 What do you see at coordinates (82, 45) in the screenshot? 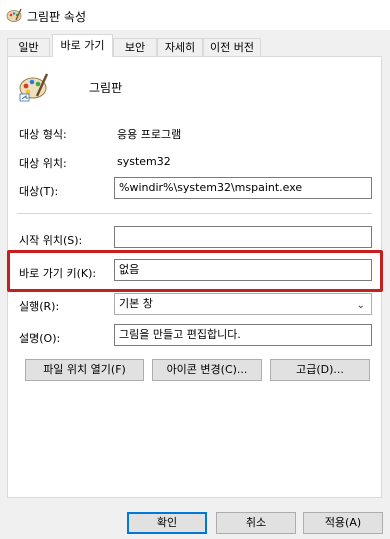
I see `tab-shortcut: 바로 가기` at bounding box center [82, 45].